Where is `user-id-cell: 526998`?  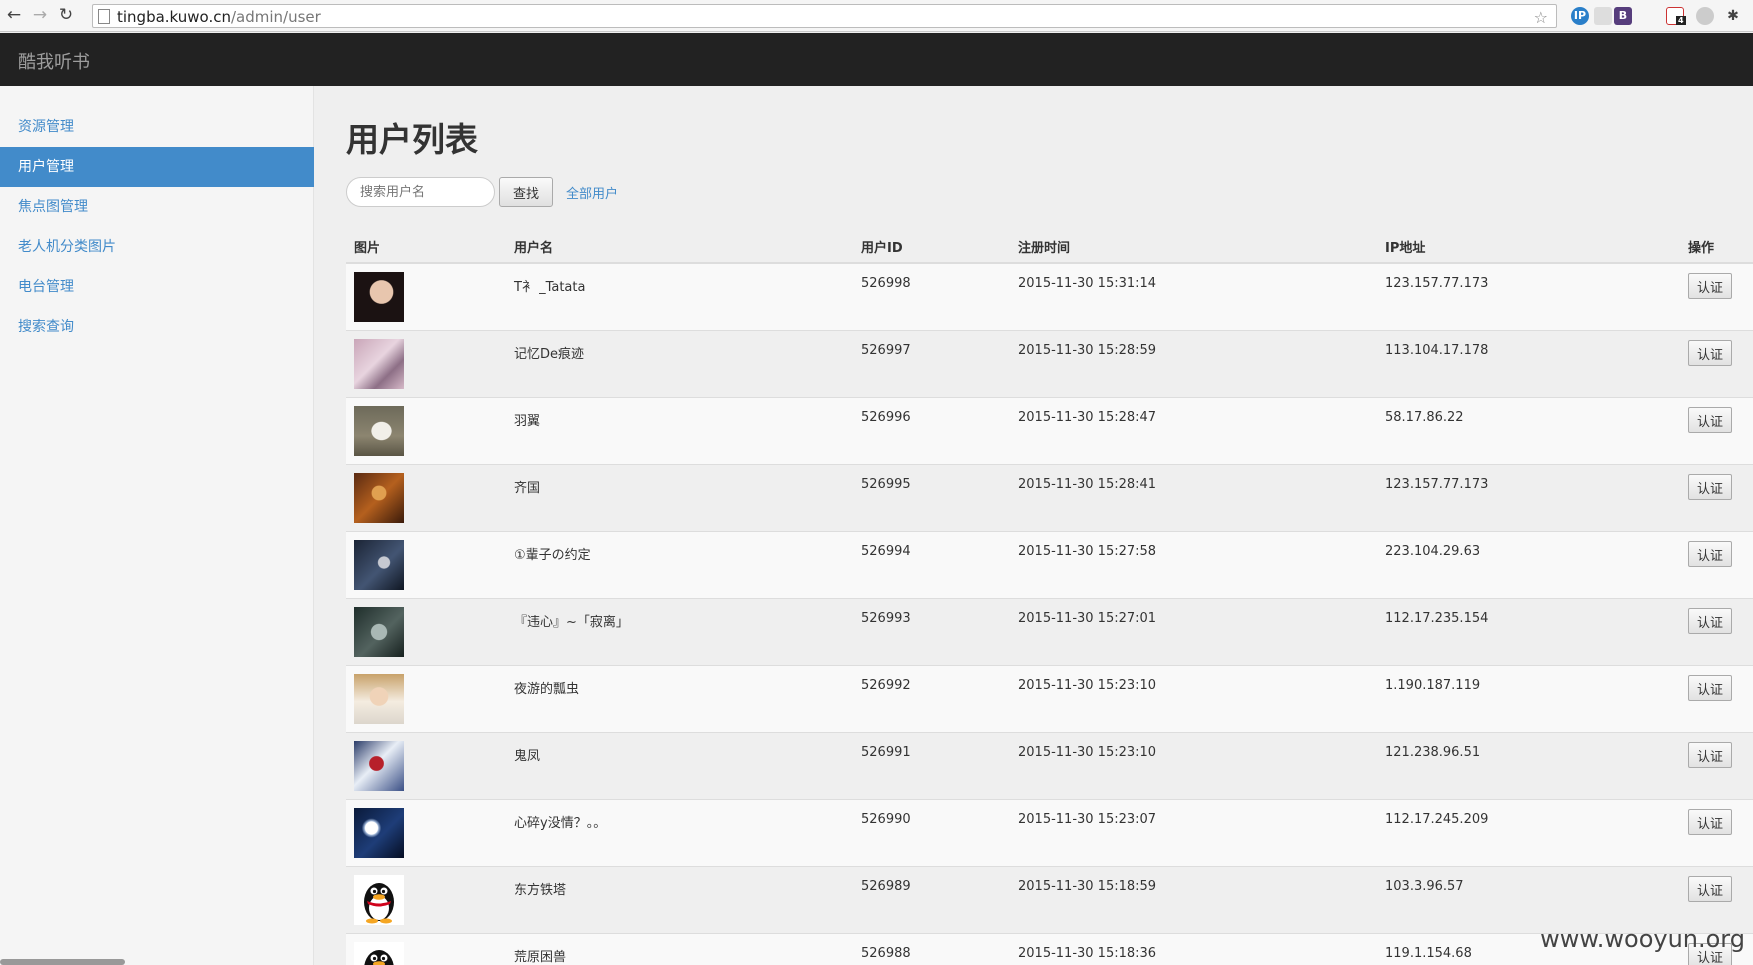
user-id-cell: 526998 is located at coordinates (886, 283).